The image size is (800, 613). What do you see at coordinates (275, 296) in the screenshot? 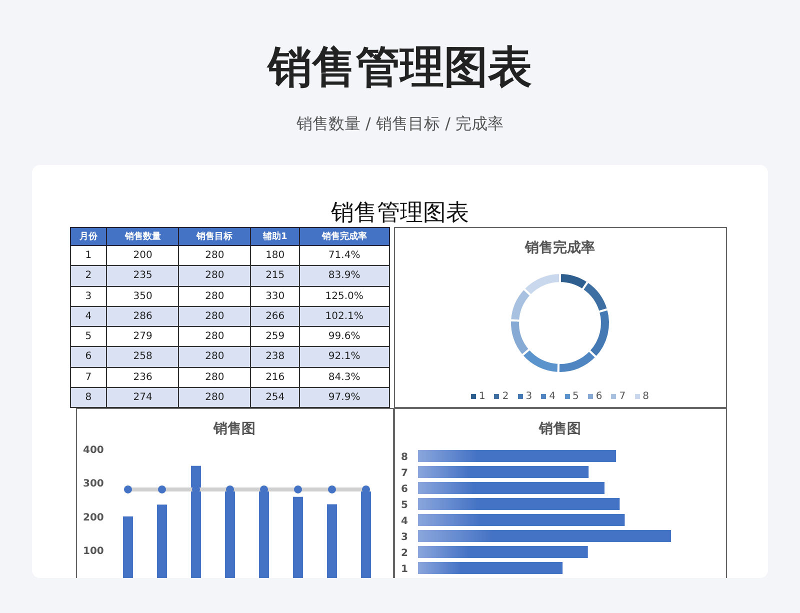
I see `table-cell: 330` at bounding box center [275, 296].